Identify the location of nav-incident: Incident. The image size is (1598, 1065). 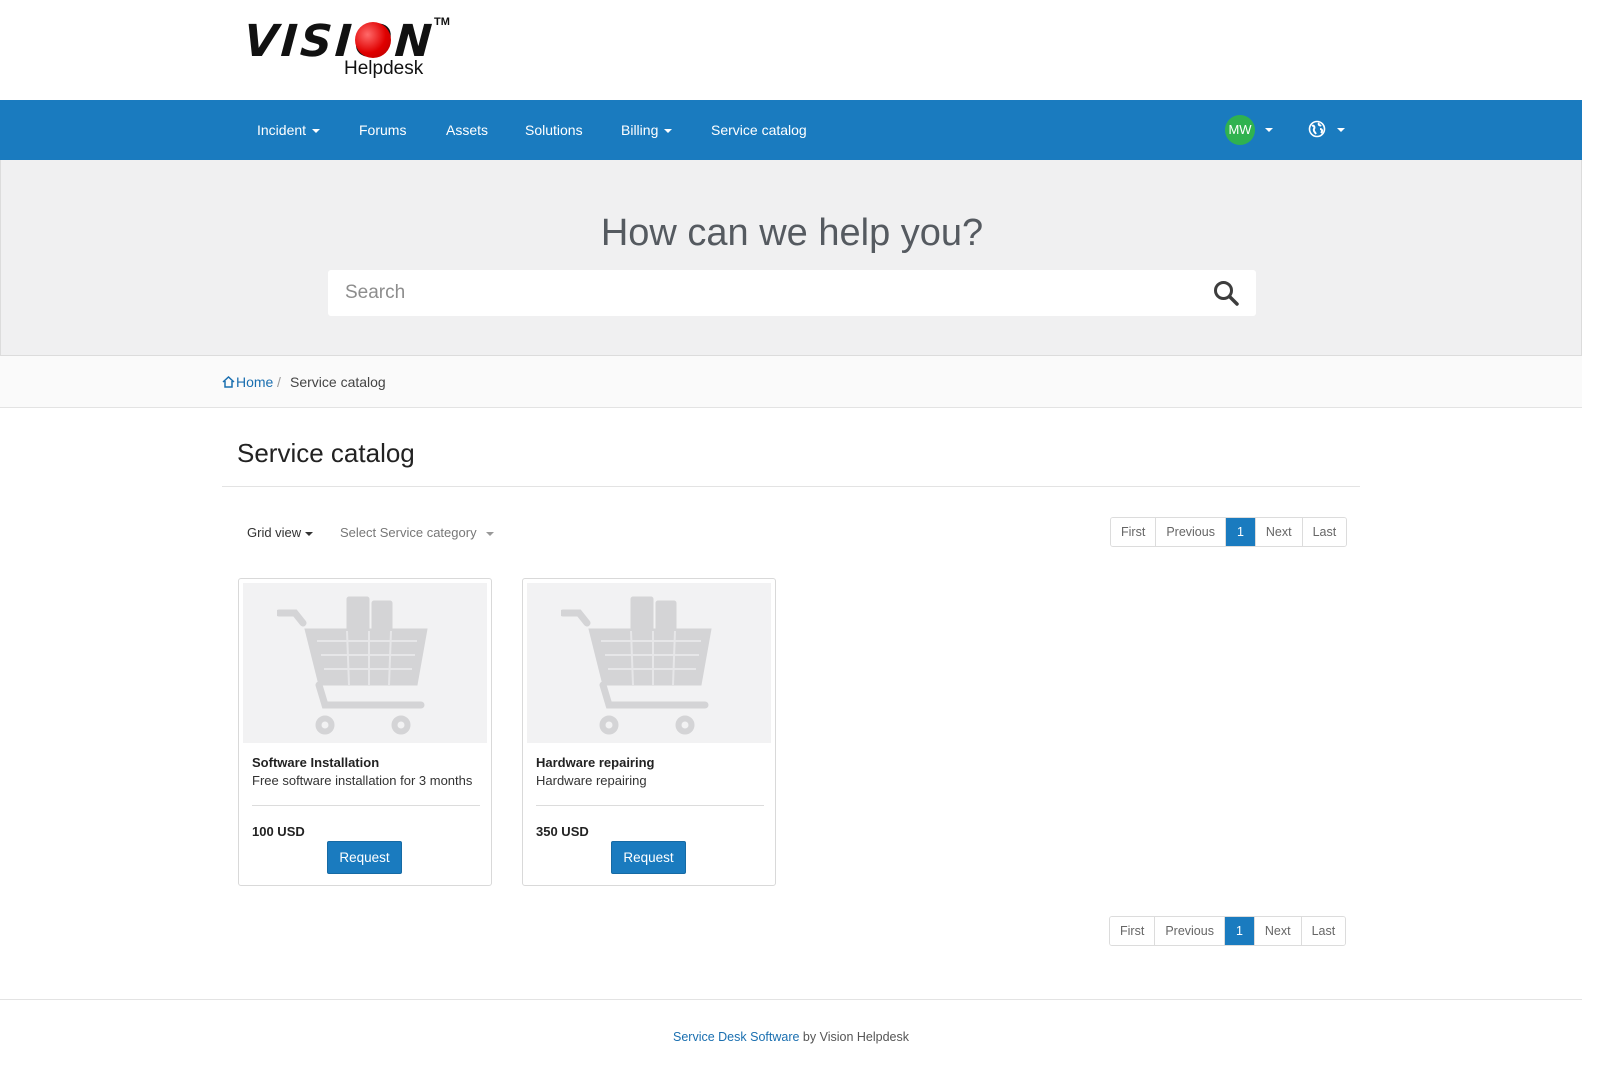
(289, 130).